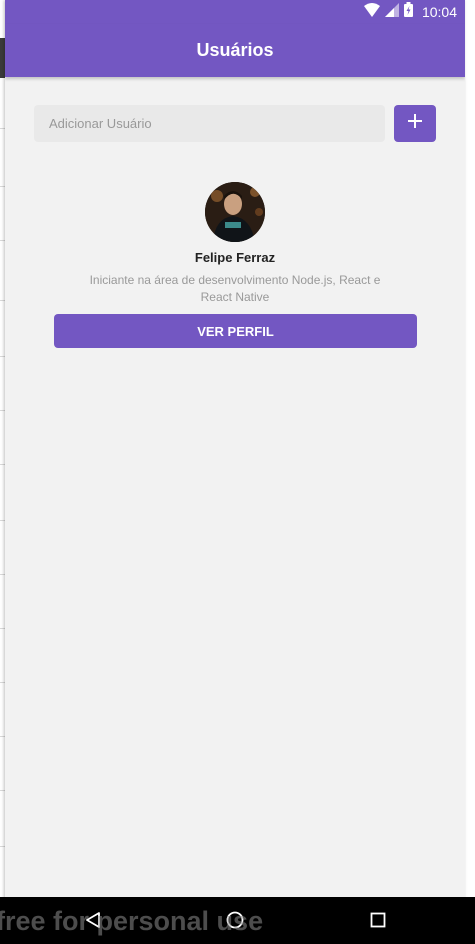 The image size is (475, 944). Describe the element at coordinates (235, 12) in the screenshot. I see `status-bar: 10:04` at that location.